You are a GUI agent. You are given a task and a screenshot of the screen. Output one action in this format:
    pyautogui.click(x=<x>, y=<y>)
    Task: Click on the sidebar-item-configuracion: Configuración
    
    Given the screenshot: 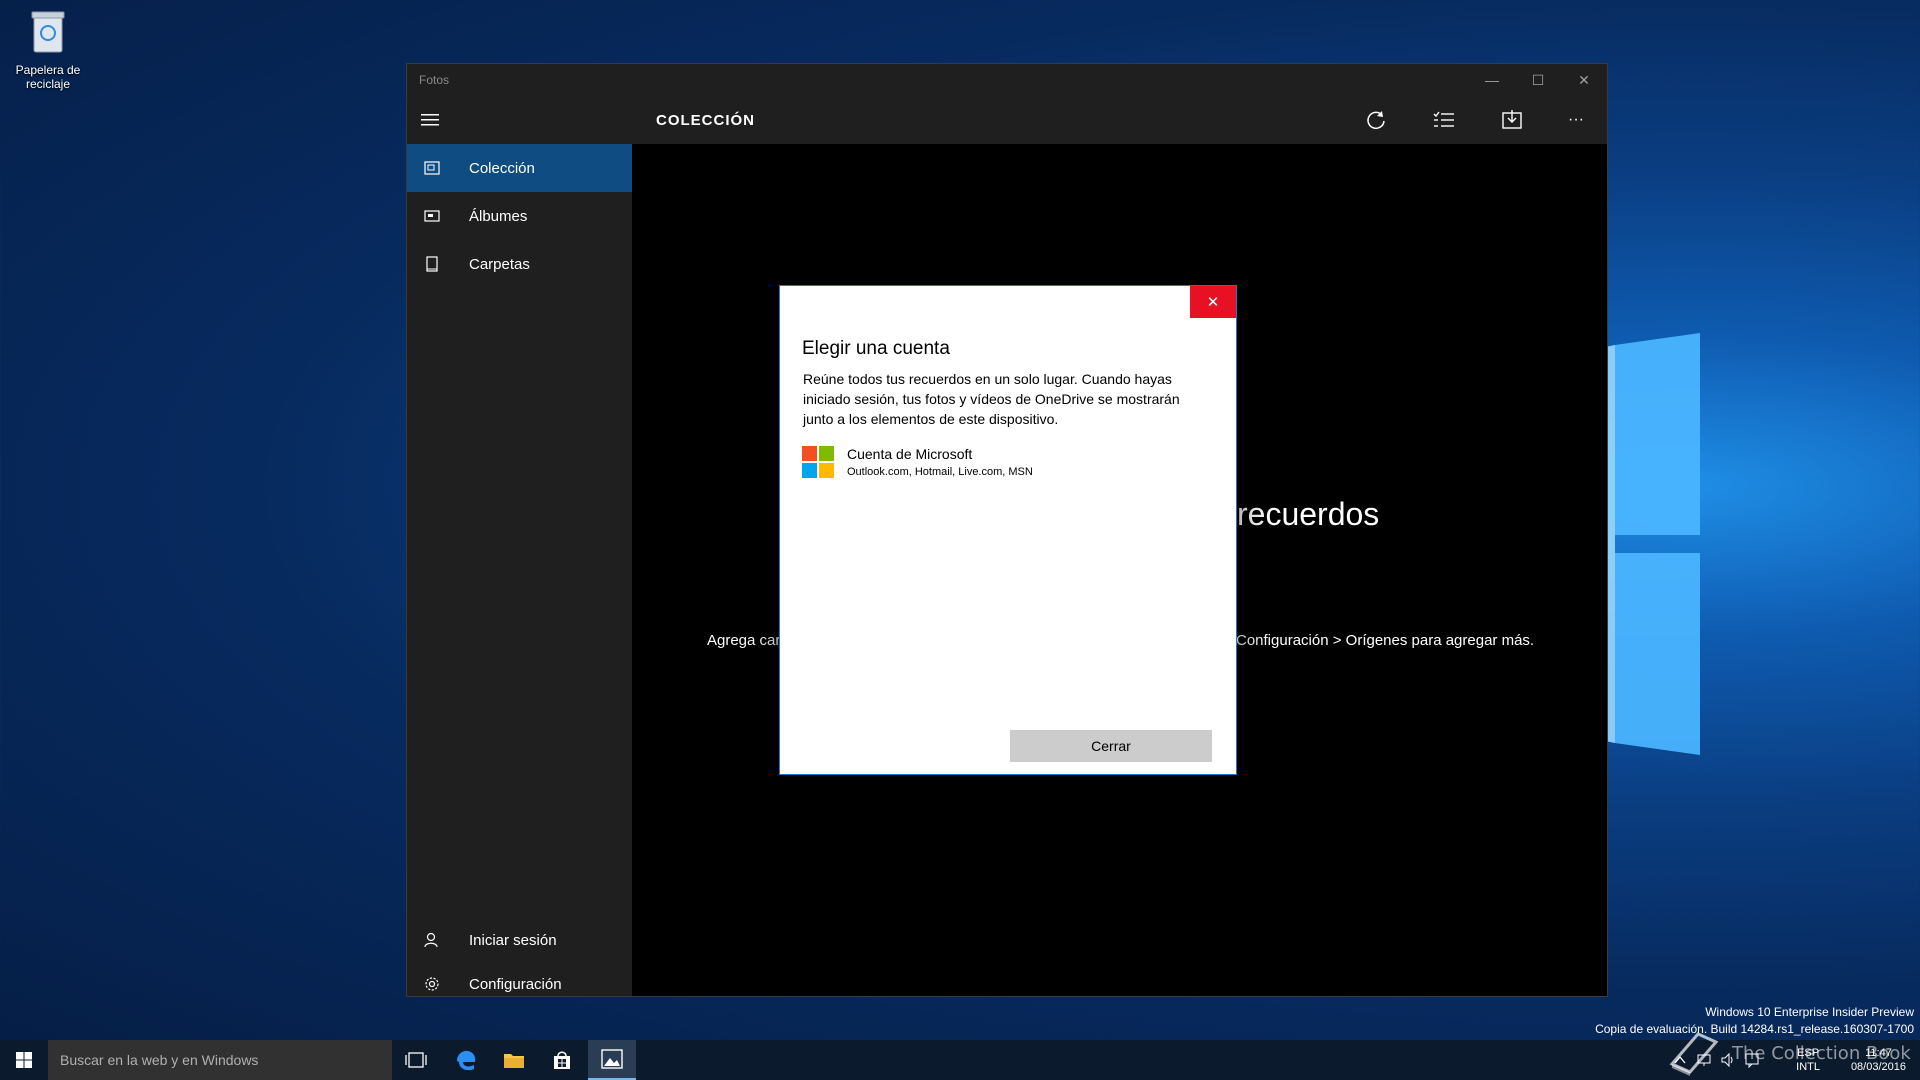 What is the action you would take?
    pyautogui.click(x=519, y=984)
    